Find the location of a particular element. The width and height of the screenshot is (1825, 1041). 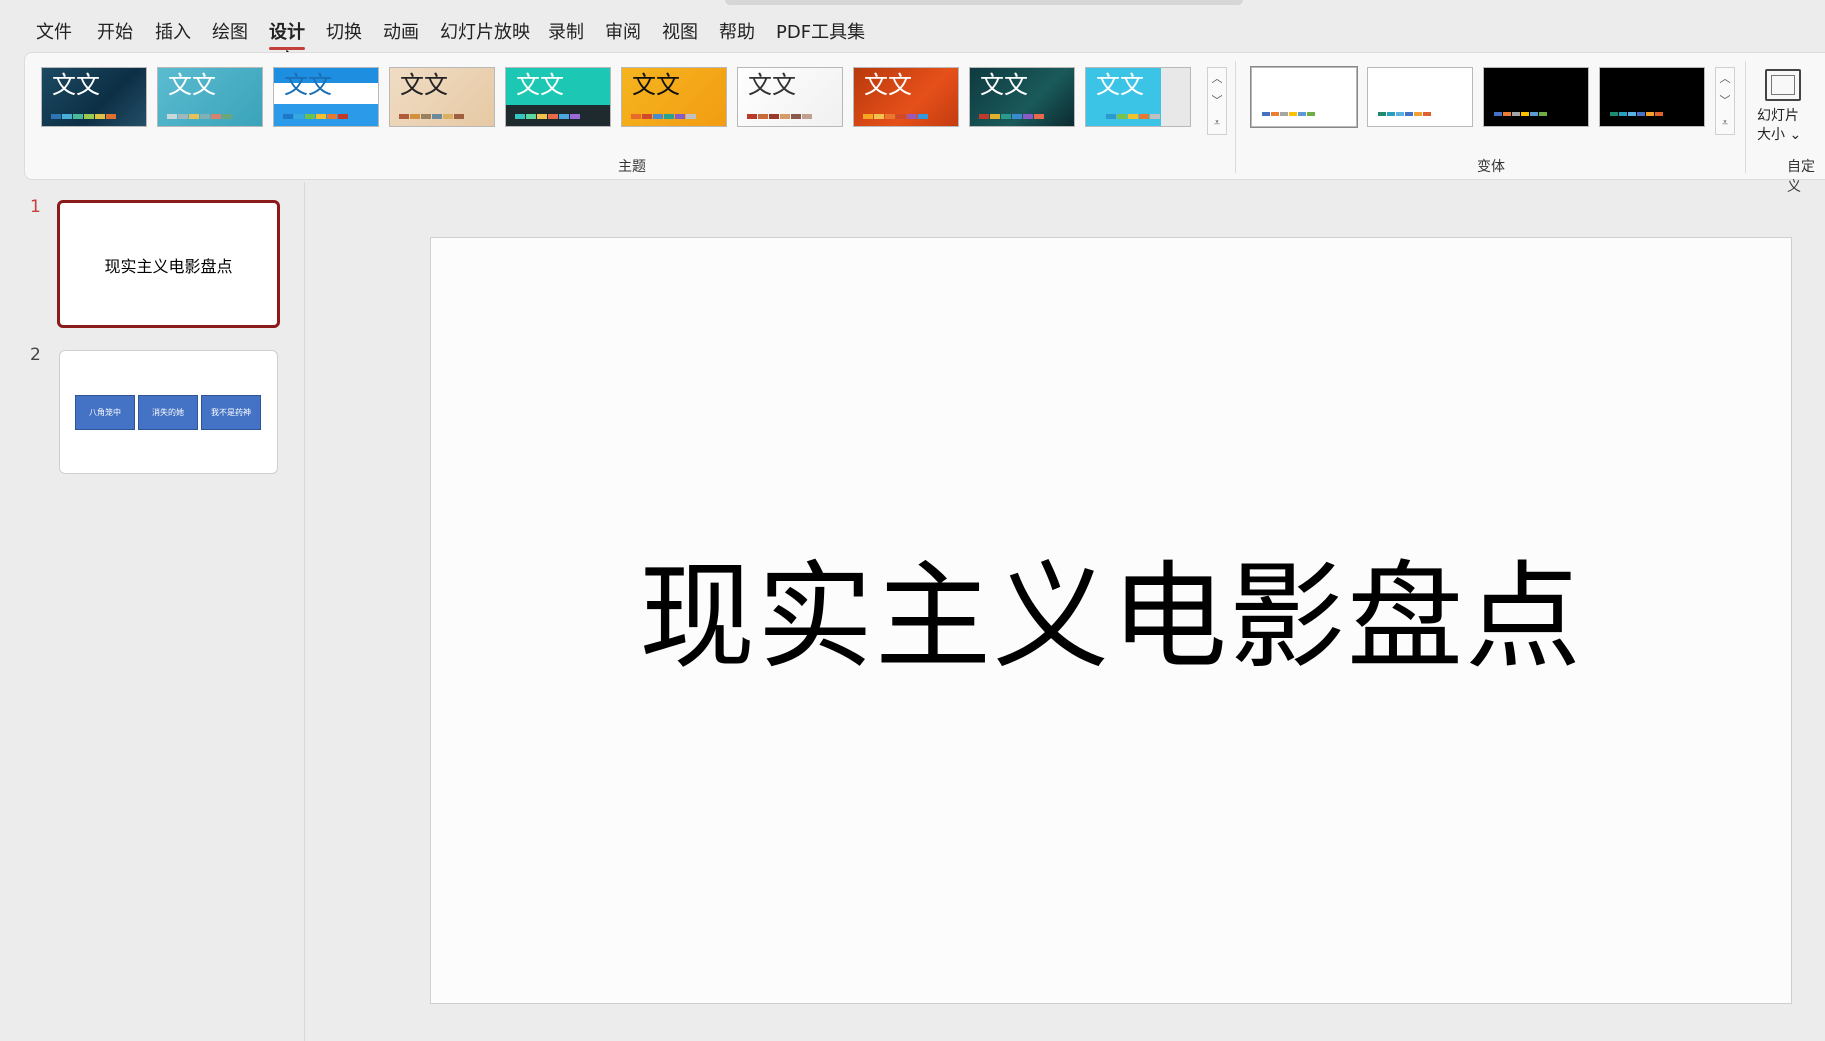

tab-transitions: 切换 is located at coordinates (344, 33).